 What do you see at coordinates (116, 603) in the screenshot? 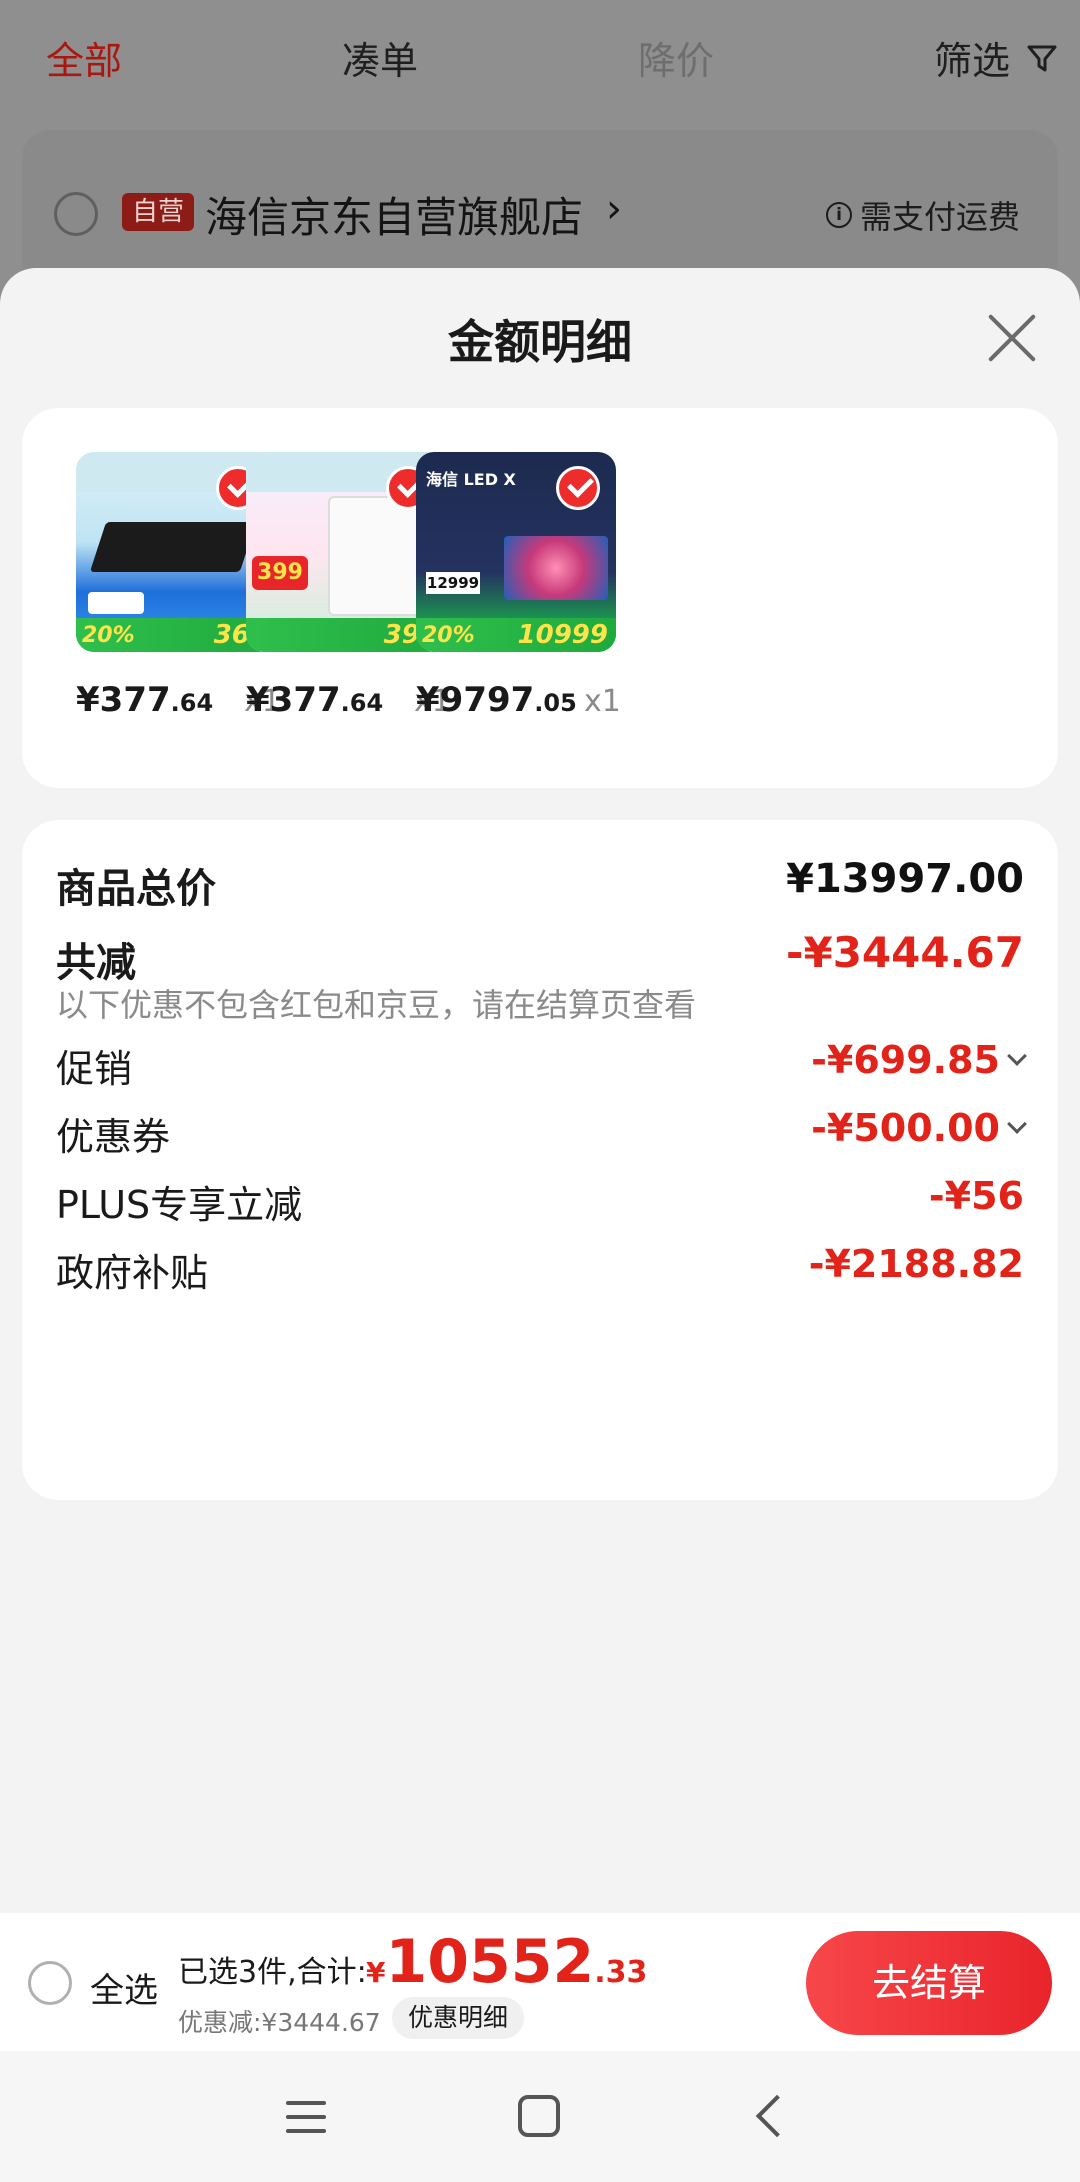
I see `thumb-price-tag` at bounding box center [116, 603].